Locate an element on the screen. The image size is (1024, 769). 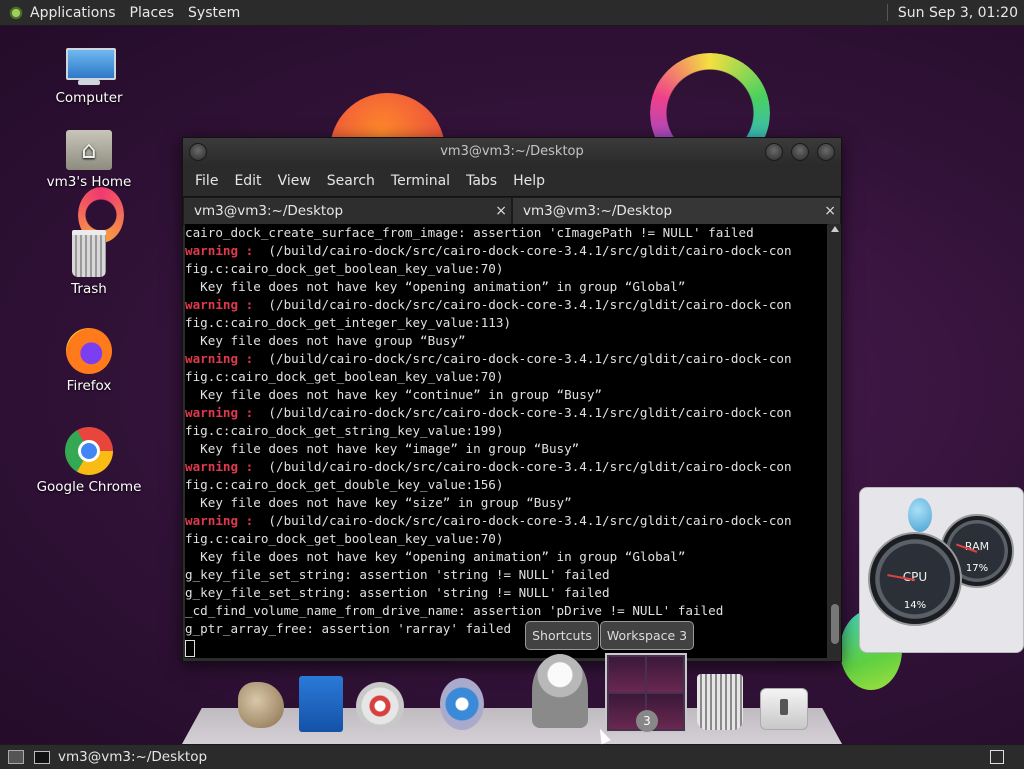
desktop-icon-firefox: Firefox is located at coordinates (89, 361).